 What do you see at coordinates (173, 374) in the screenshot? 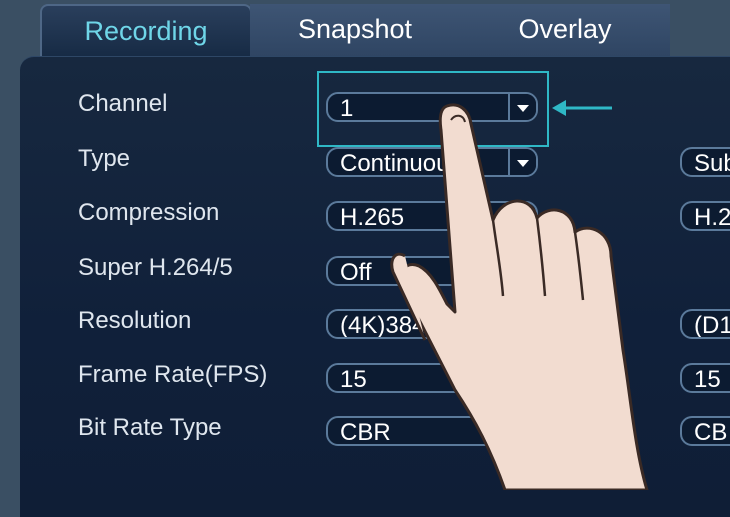
I see `frame-rate-label: Frame Rate(FPS)` at bounding box center [173, 374].